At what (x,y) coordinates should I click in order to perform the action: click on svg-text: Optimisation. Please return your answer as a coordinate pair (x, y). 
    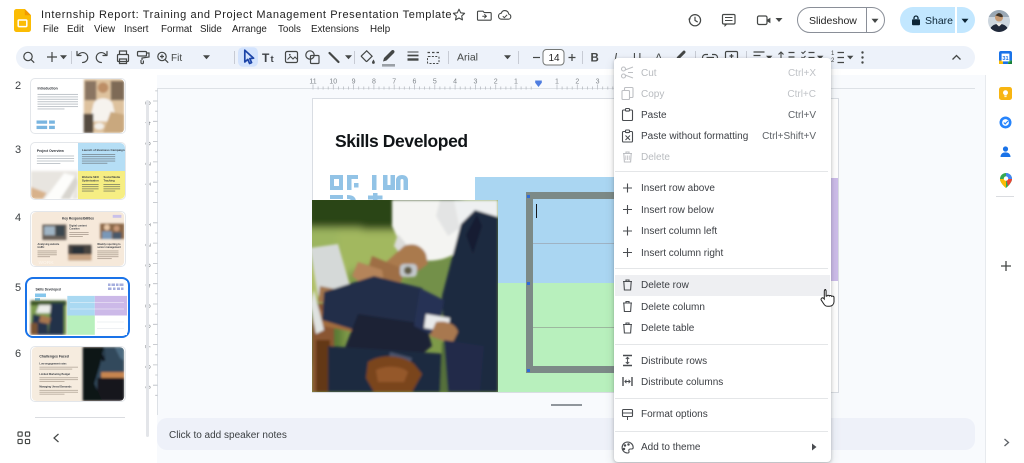
    Looking at the image, I should click on (90, 180).